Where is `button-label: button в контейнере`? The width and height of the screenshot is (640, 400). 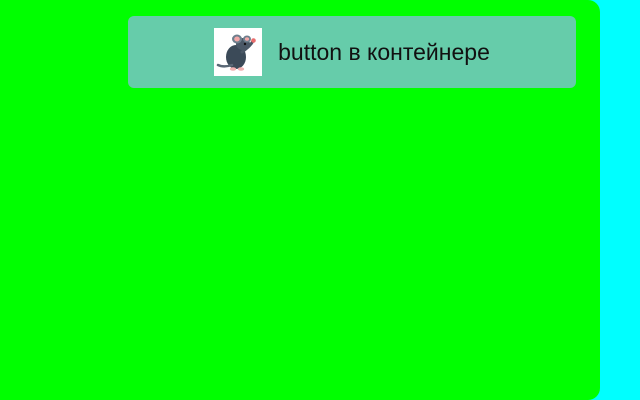 button-label: button в контейнере is located at coordinates (384, 51).